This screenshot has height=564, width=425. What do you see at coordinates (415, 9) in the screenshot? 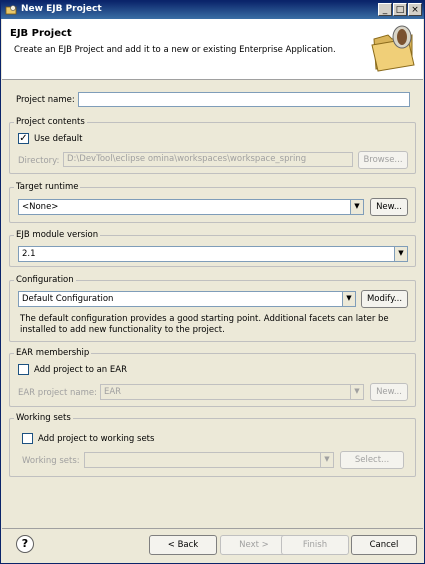
I see `close-icon: ×` at bounding box center [415, 9].